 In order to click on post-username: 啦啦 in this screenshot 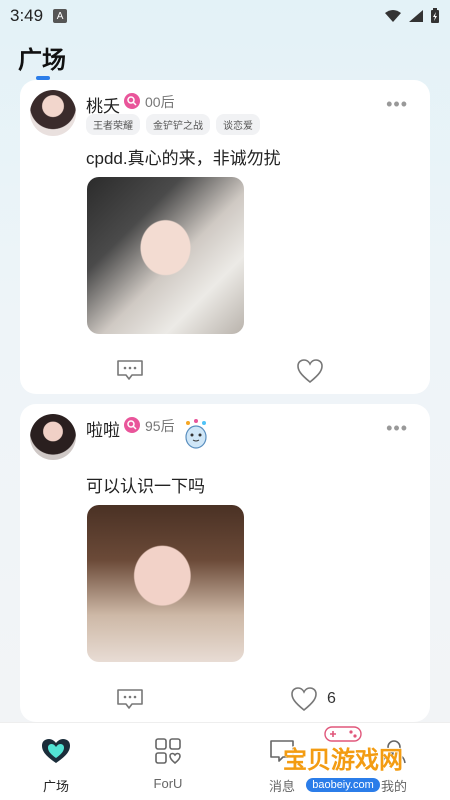, I will do `click(103, 428)`.